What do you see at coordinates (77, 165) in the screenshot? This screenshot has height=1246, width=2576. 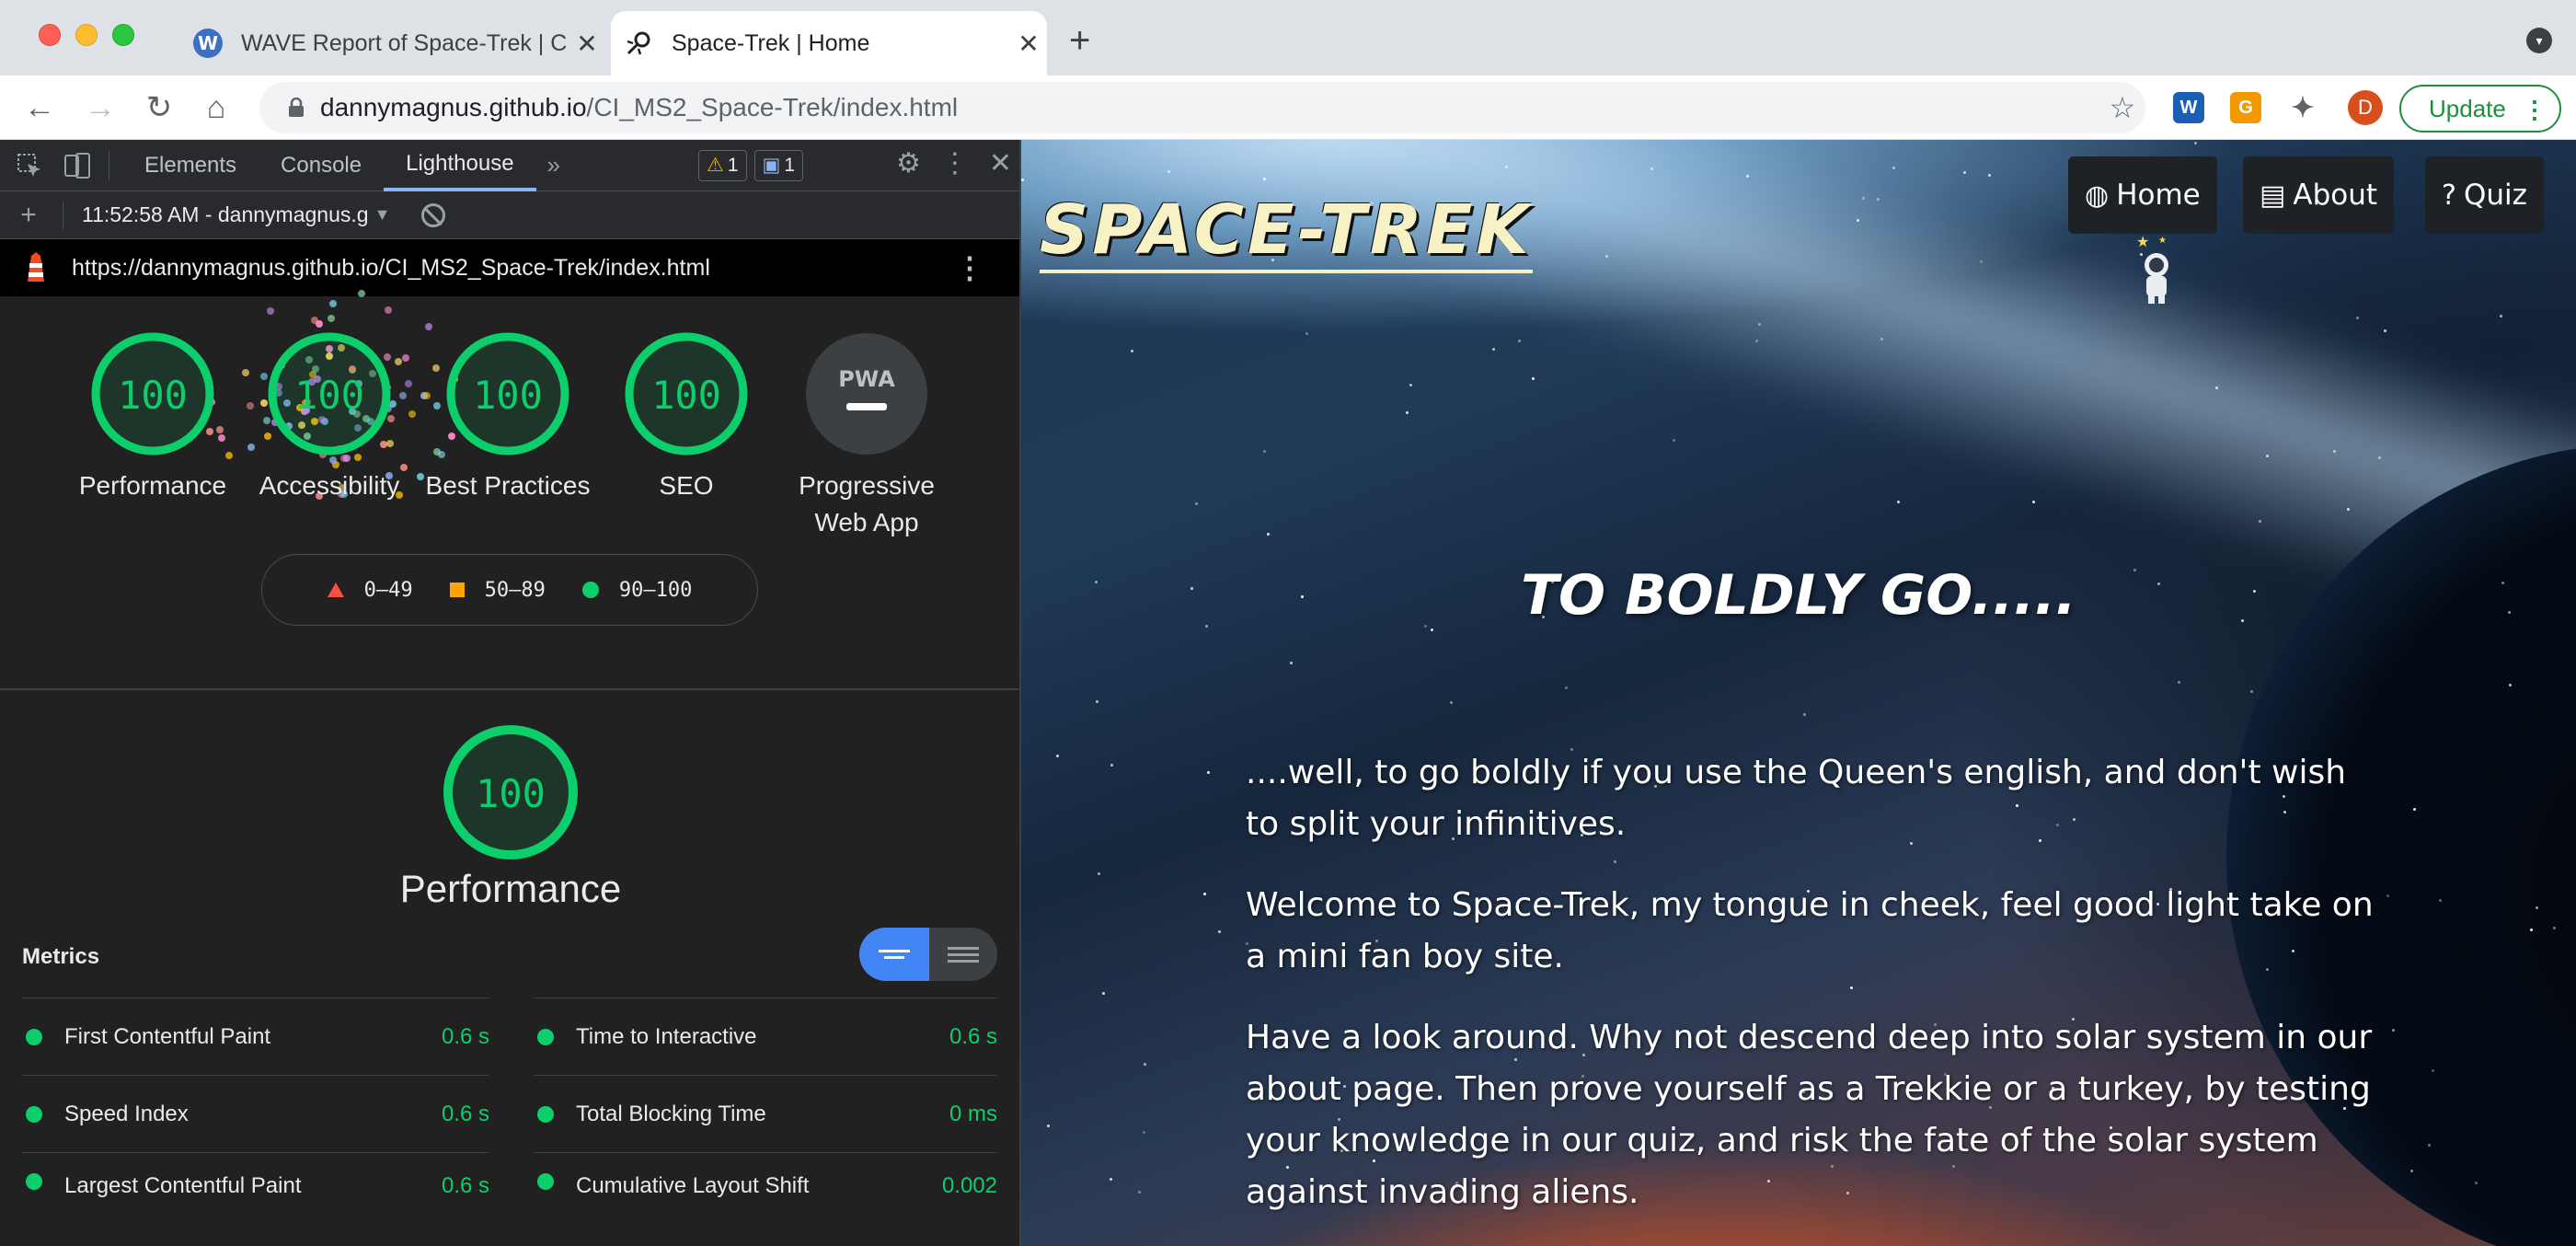 I see `device-toolbar-icon` at bounding box center [77, 165].